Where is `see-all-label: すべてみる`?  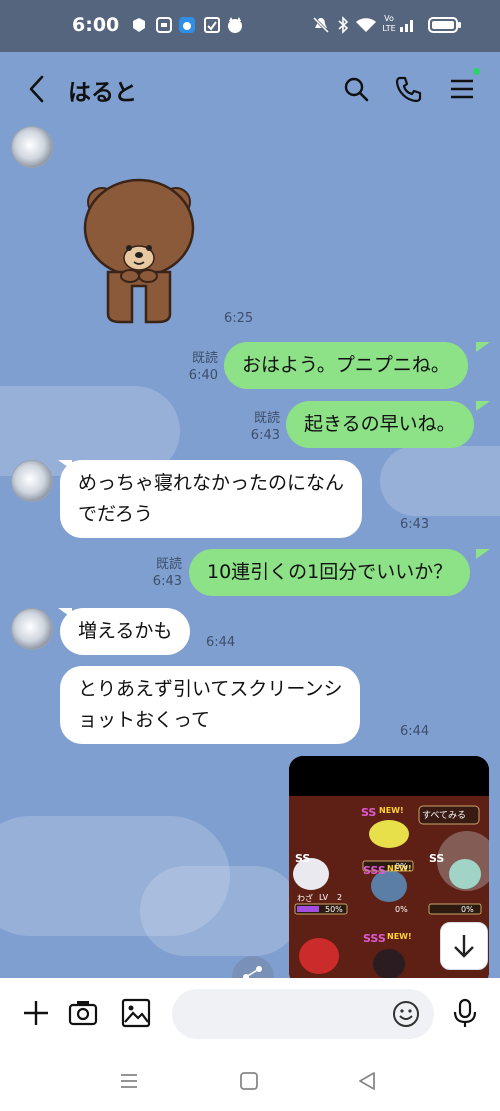
see-all-label: すべてみる is located at coordinates (444, 816).